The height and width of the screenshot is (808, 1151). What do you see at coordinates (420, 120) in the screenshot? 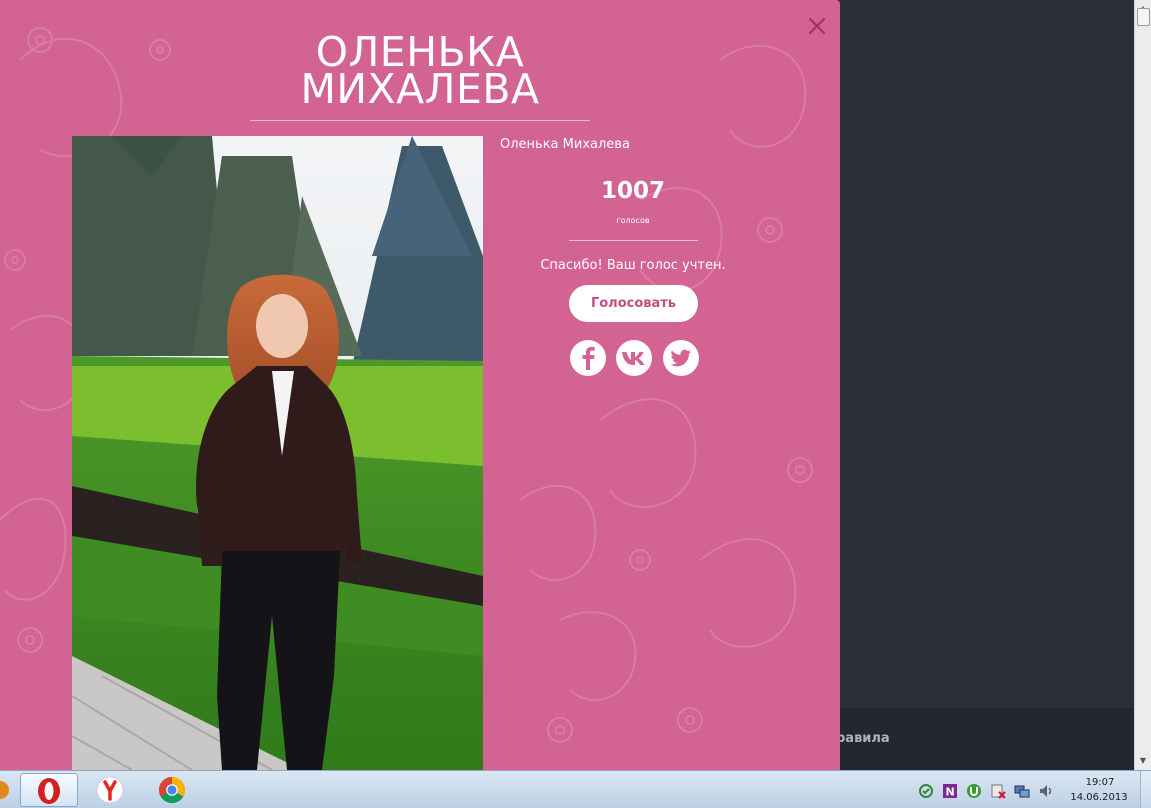
I see `title-divider` at bounding box center [420, 120].